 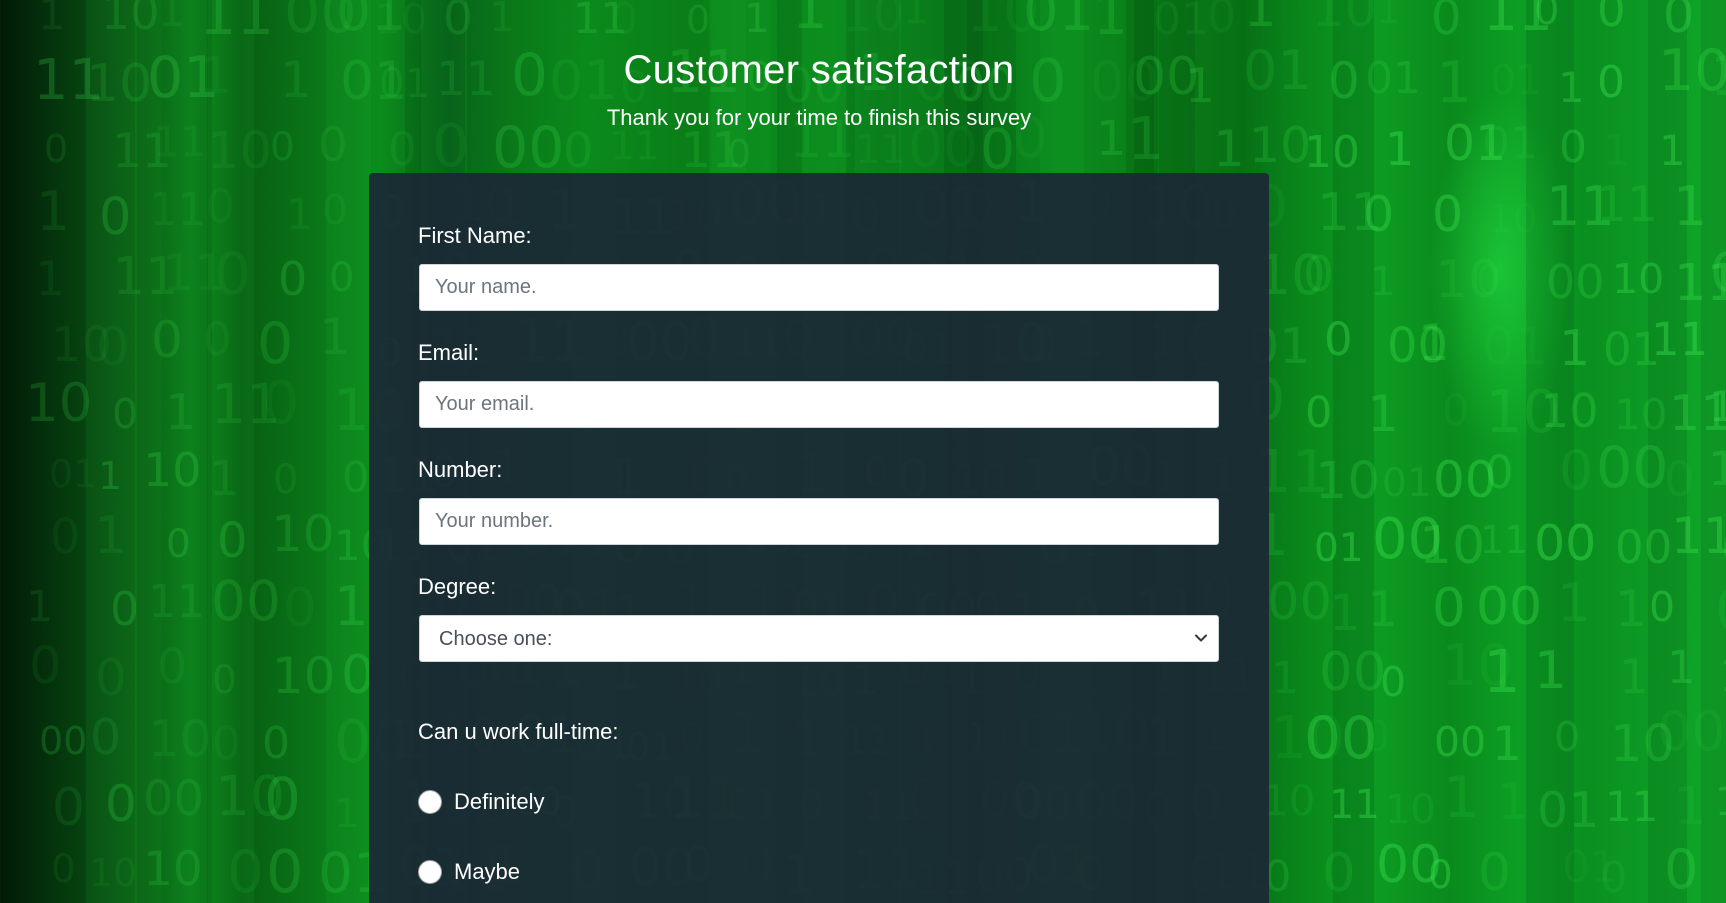 What do you see at coordinates (819, 521) in the screenshot?
I see `number-input` at bounding box center [819, 521].